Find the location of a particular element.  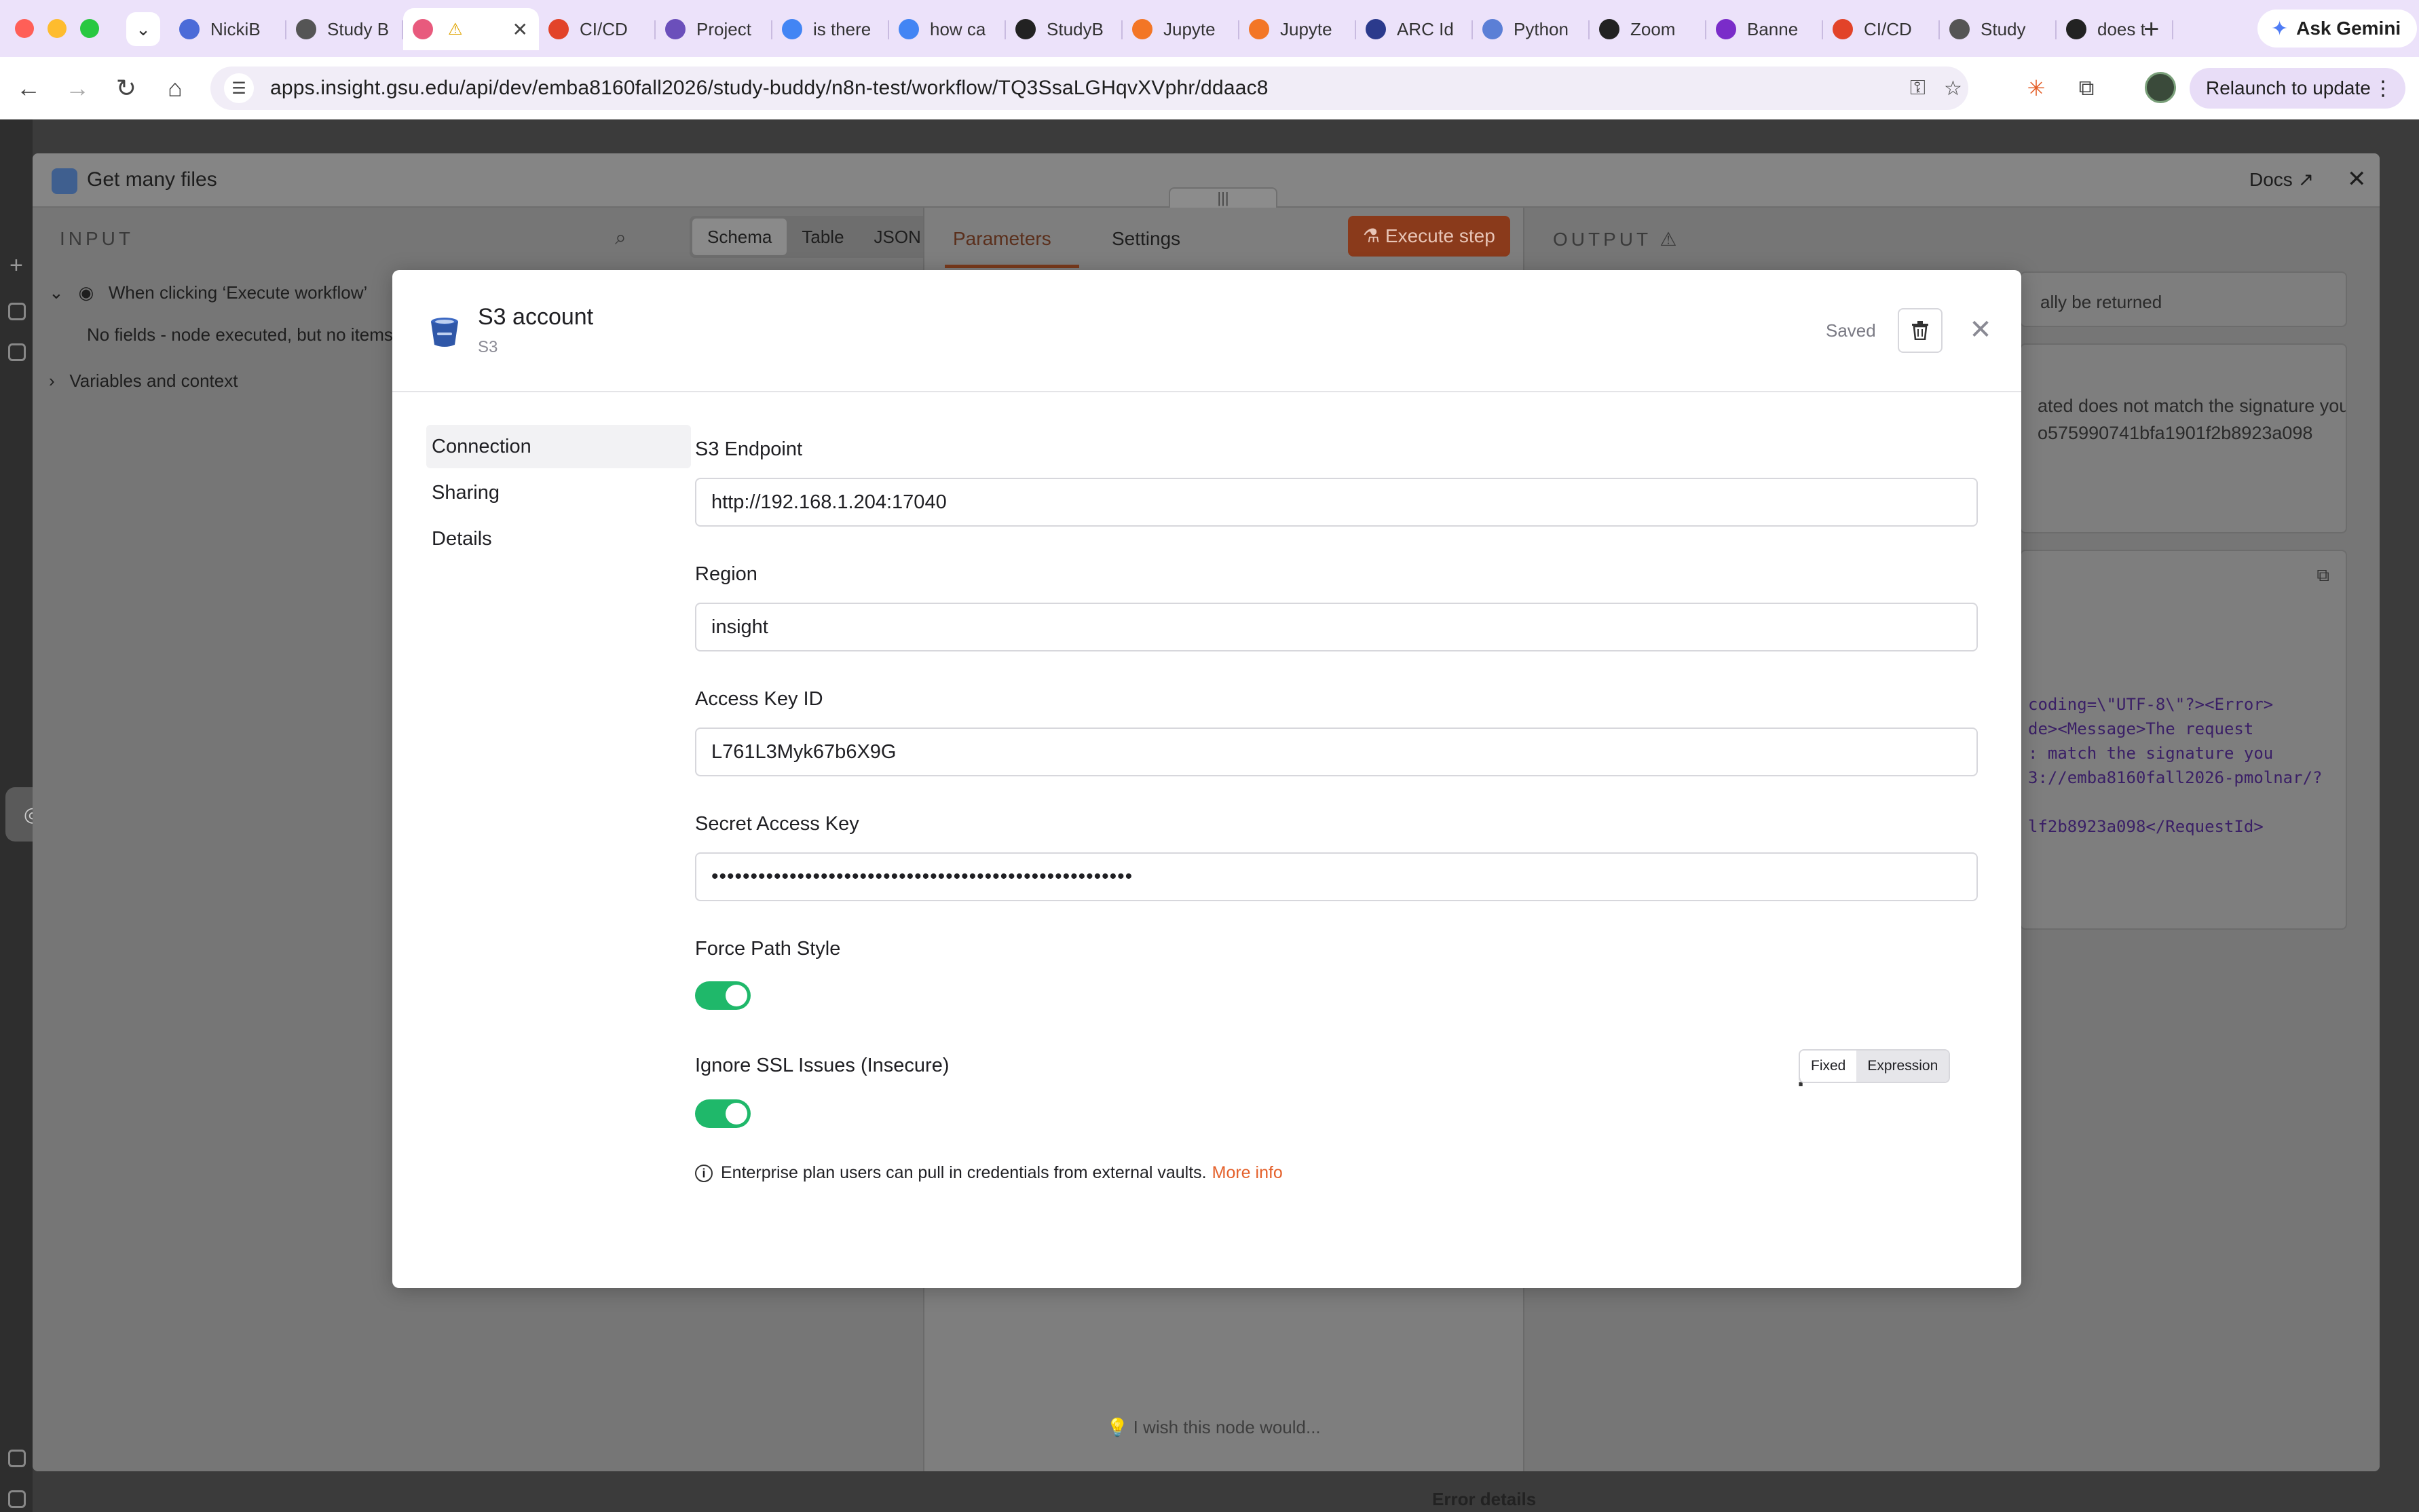

s3-bucket-icon is located at coordinates (444, 332).